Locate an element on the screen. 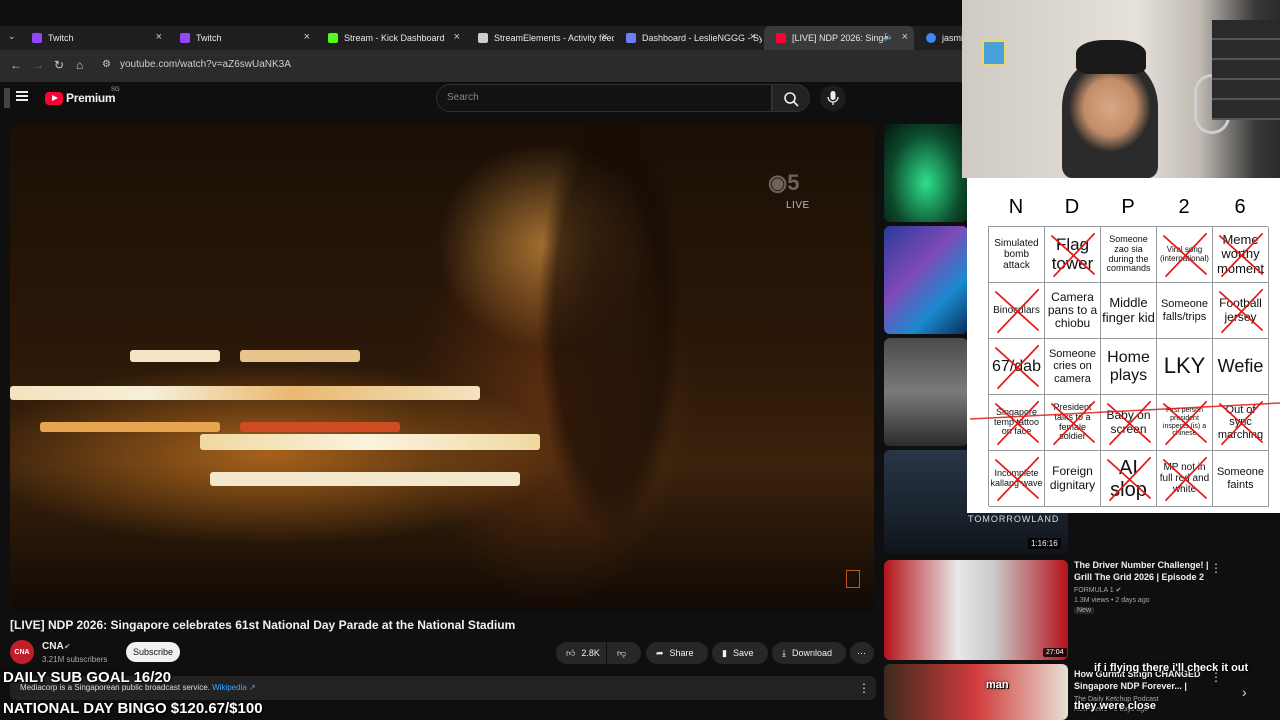 Image resolution: width=1280 pixels, height=720 pixels. search-button is located at coordinates (791, 98).